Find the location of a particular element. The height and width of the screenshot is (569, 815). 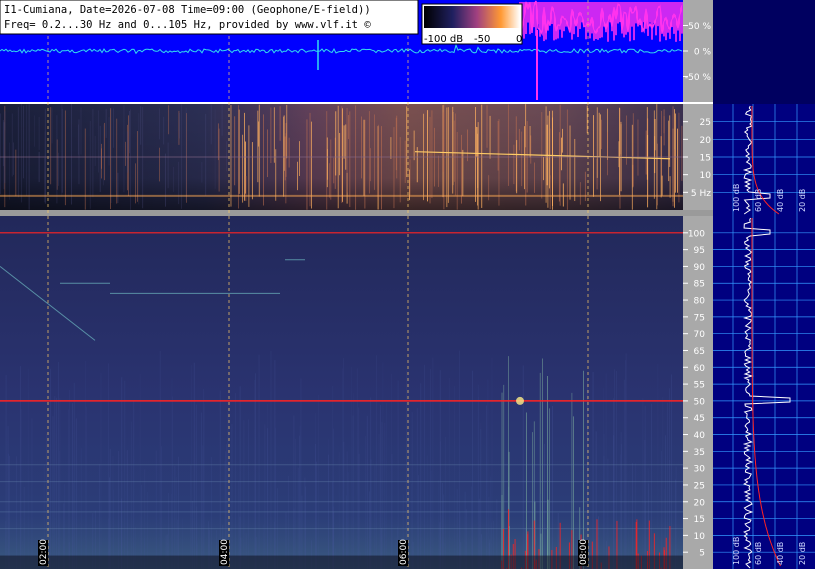

high-tick-label: 25 is located at coordinates (699, 486).